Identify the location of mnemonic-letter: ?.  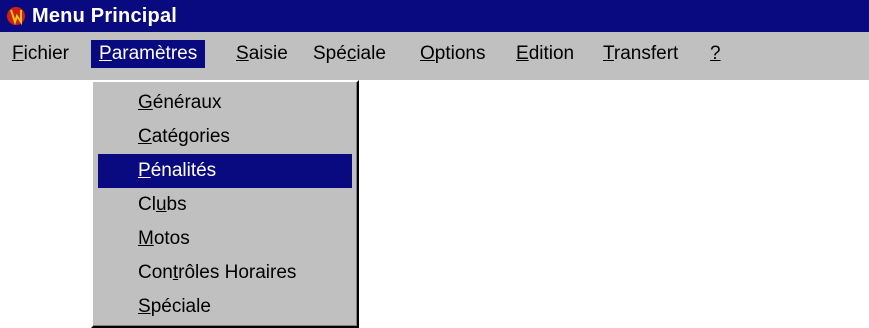
(715, 53).